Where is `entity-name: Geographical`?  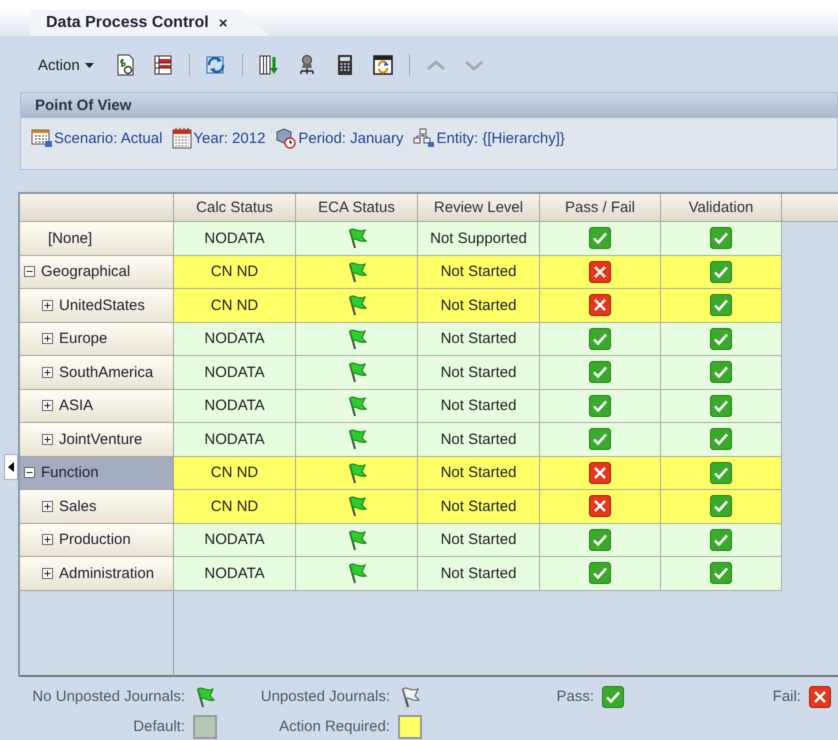
entity-name: Geographical is located at coordinates (85, 271).